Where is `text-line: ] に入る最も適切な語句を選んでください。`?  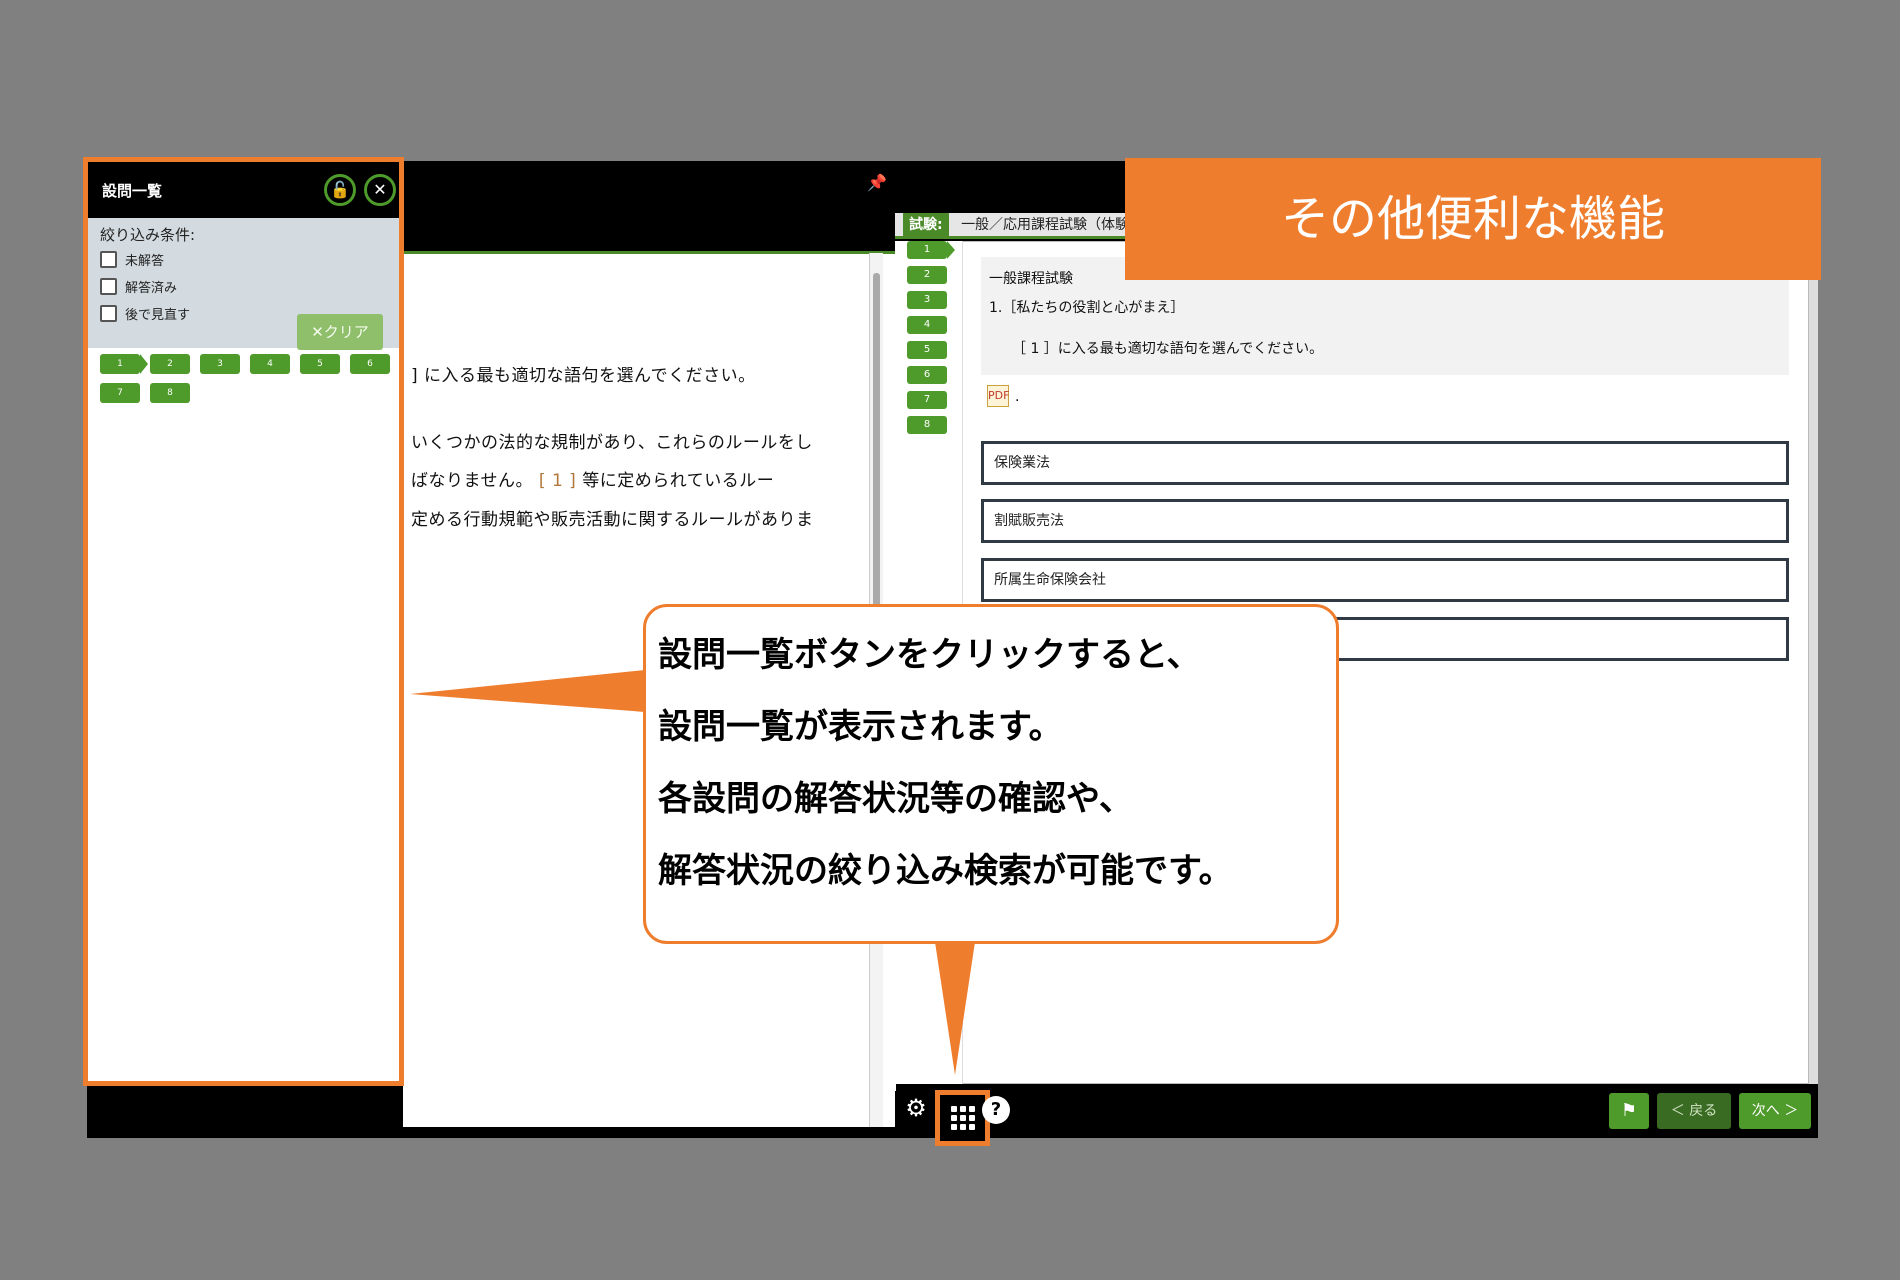
text-line: ] に入る最も適切な語句を選んでください。 is located at coordinates (583, 376).